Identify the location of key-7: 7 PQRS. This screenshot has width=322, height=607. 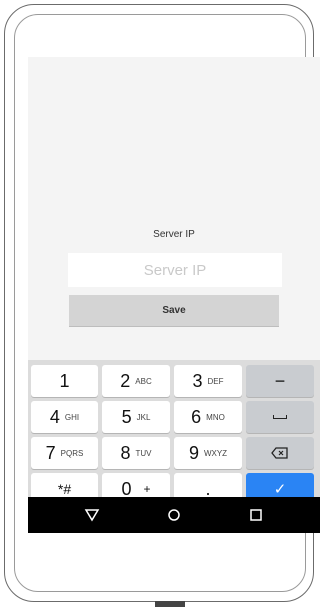
(64, 453).